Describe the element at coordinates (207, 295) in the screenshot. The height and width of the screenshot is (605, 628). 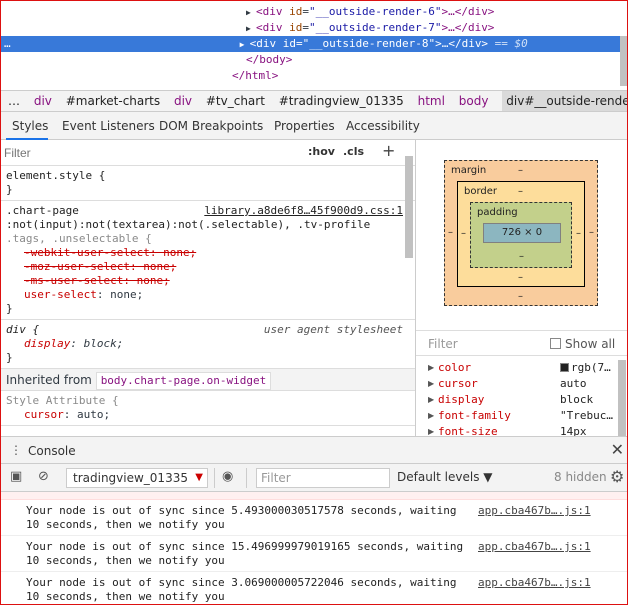
I see `declaration-user-select: user-select: none;` at that location.